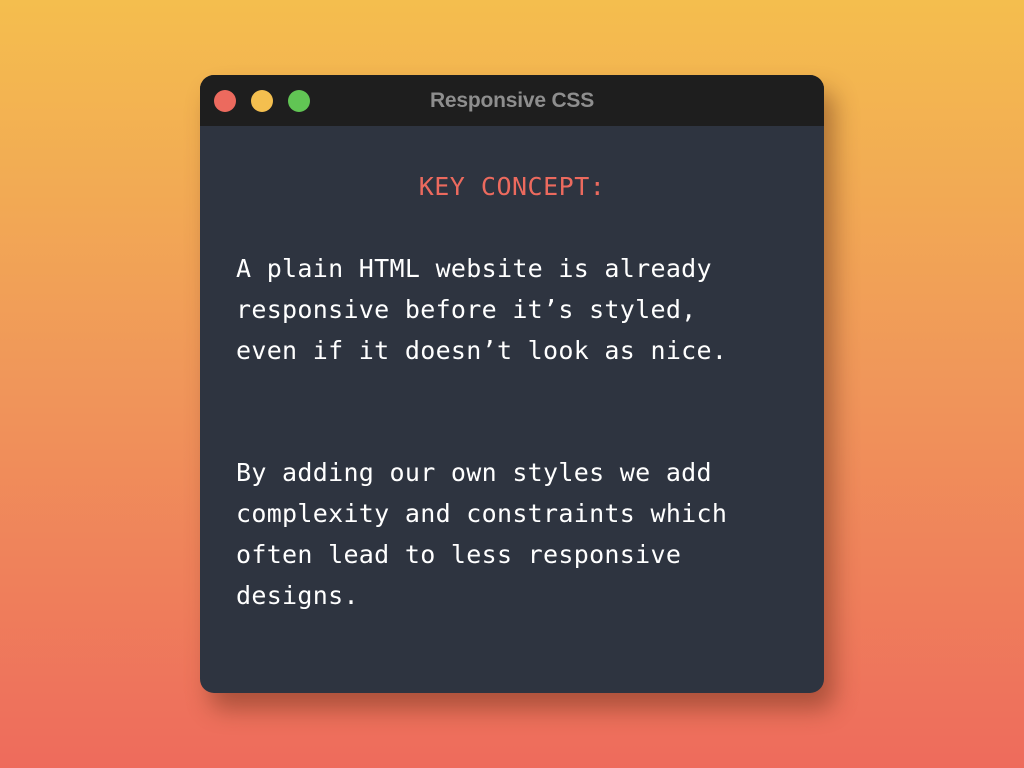 The width and height of the screenshot is (1024, 768). I want to click on title-bar: Responsive CSS, so click(512, 100).